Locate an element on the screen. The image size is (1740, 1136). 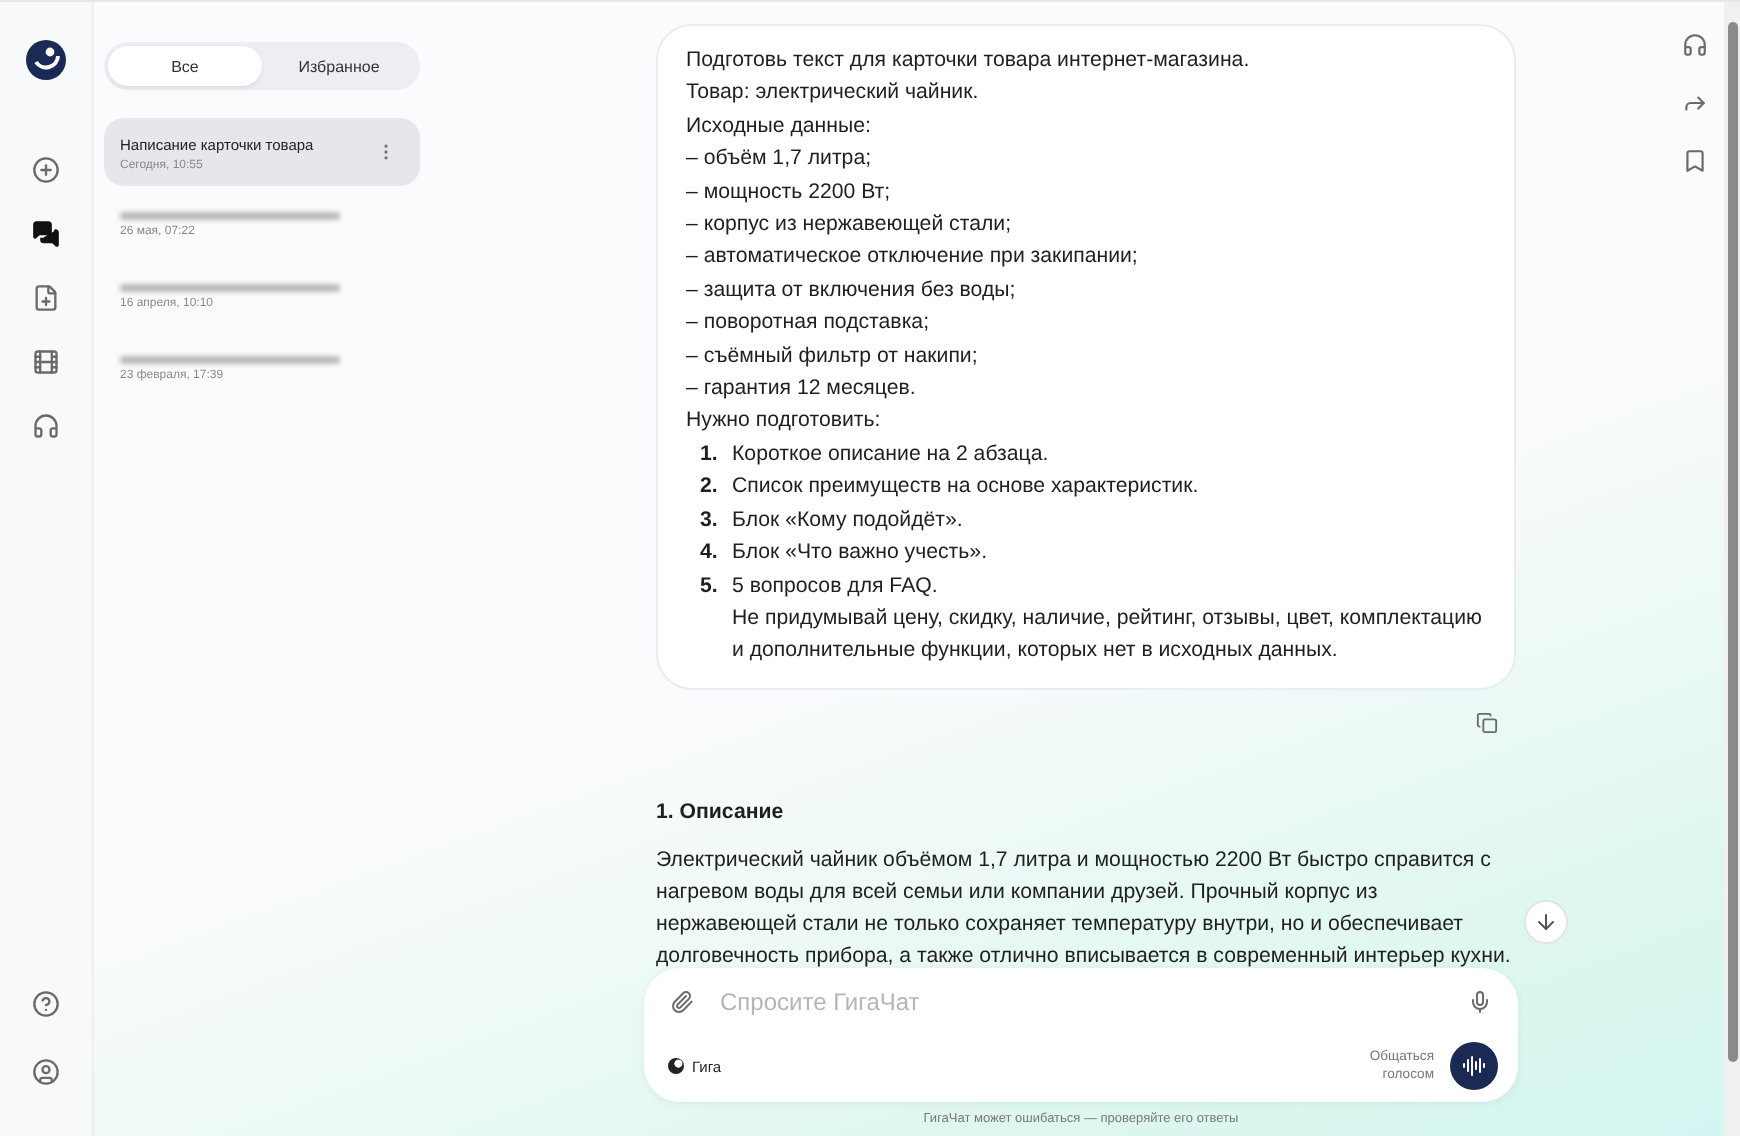
input-field: Спросите ГигаЧат is located at coordinates (1081, 1002).